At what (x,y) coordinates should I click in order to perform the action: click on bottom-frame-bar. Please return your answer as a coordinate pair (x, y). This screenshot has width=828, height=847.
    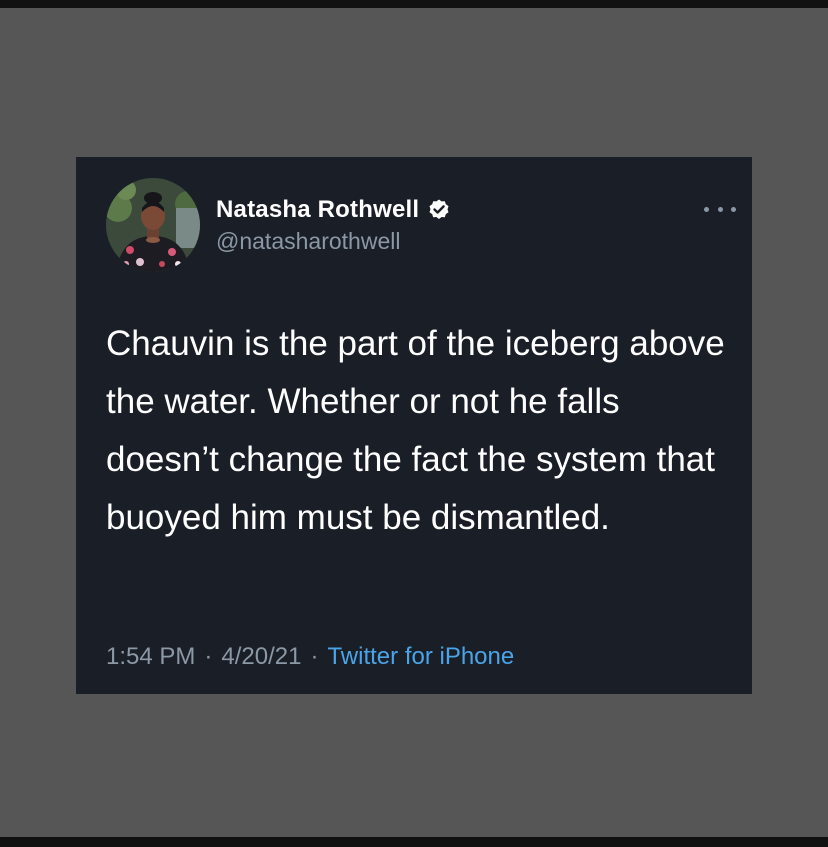
    Looking at the image, I should click on (414, 842).